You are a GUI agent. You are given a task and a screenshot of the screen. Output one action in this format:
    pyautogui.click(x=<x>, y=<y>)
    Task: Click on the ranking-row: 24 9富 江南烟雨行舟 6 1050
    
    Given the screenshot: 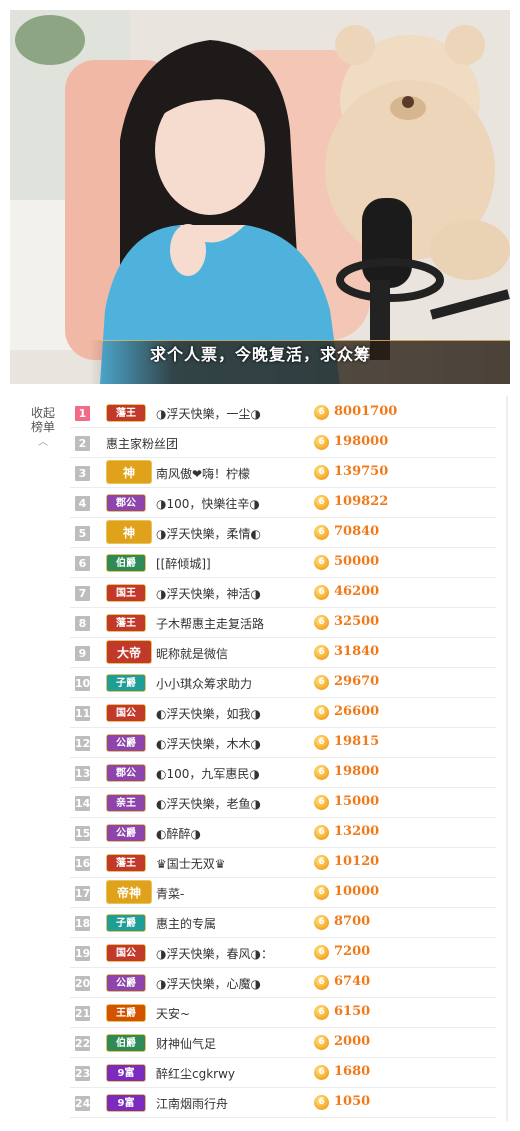 What is the action you would take?
    pyautogui.click(x=283, y=1103)
    